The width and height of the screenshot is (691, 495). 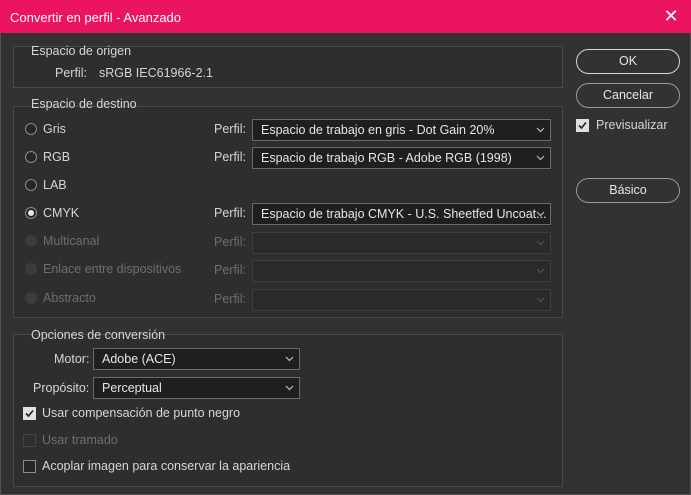 What do you see at coordinates (112, 269) in the screenshot?
I see `radio-enlace-label: Enlace entre dispositivos` at bounding box center [112, 269].